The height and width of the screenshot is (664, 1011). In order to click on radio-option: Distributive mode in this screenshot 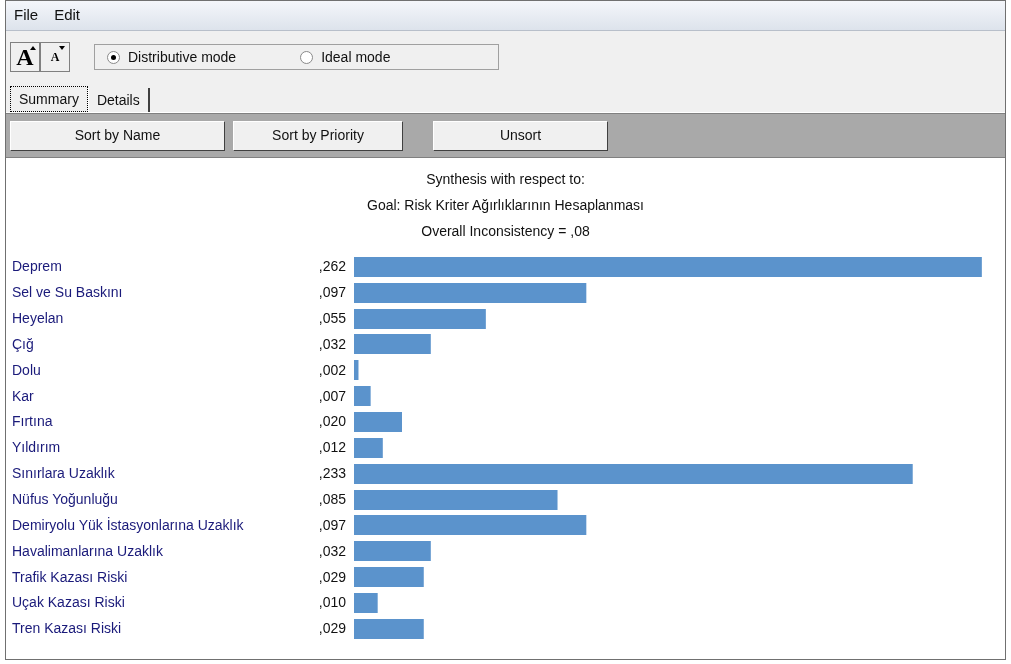, I will do `click(172, 57)`.